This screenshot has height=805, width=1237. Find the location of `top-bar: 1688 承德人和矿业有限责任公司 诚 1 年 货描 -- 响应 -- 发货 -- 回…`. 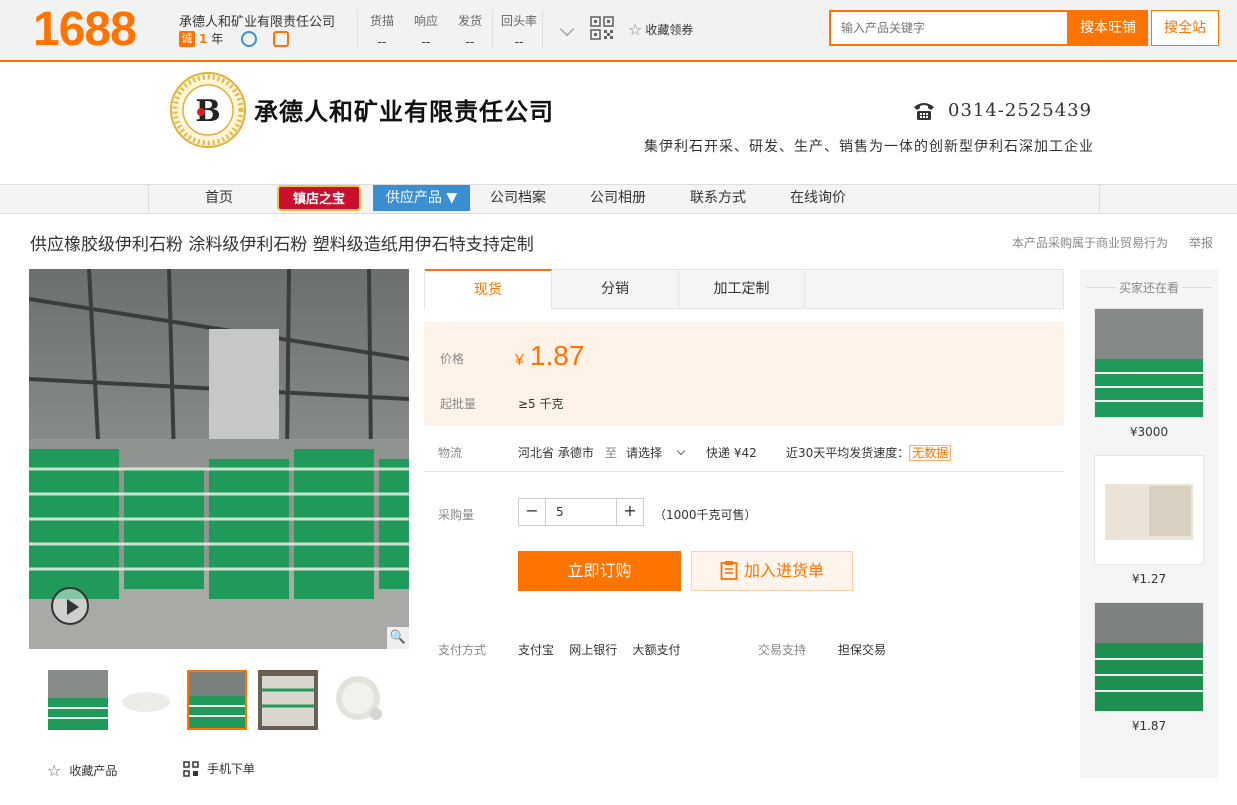

top-bar: 1688 承德人和矿业有限责任公司 诚 1 年 货描 -- 响应 -- 发货 -- 回… is located at coordinates (618, 31).